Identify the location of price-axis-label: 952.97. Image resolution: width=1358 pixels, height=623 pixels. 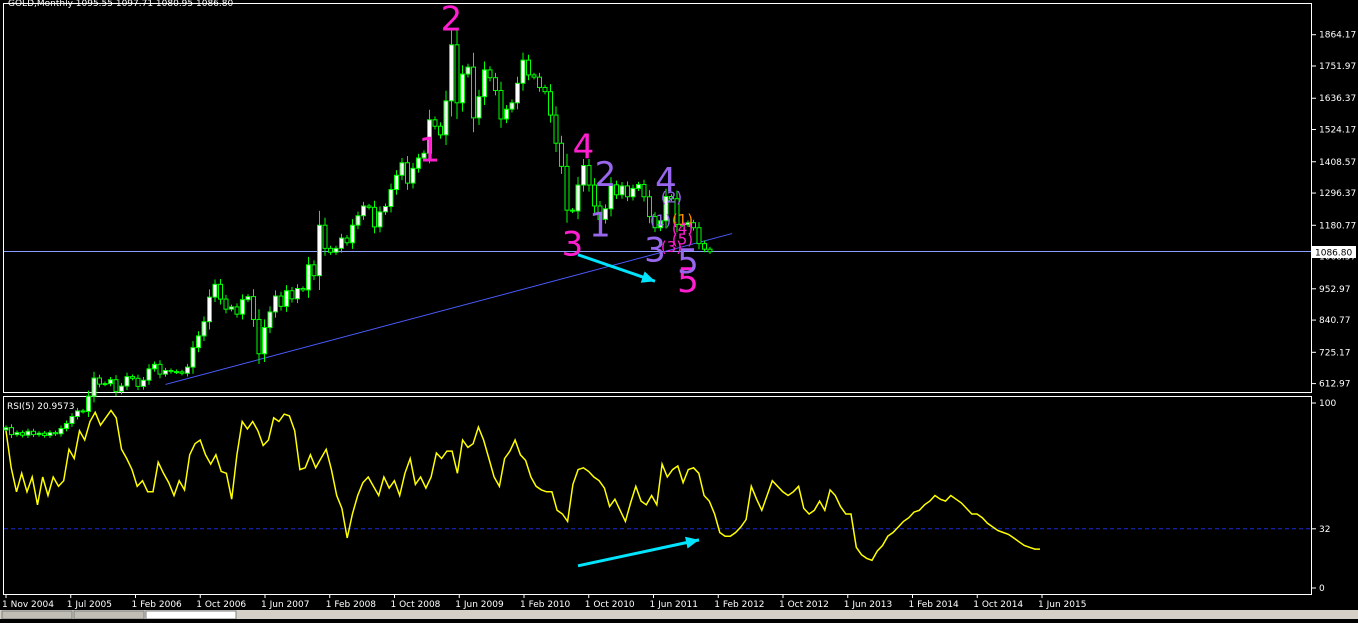
(1335, 290).